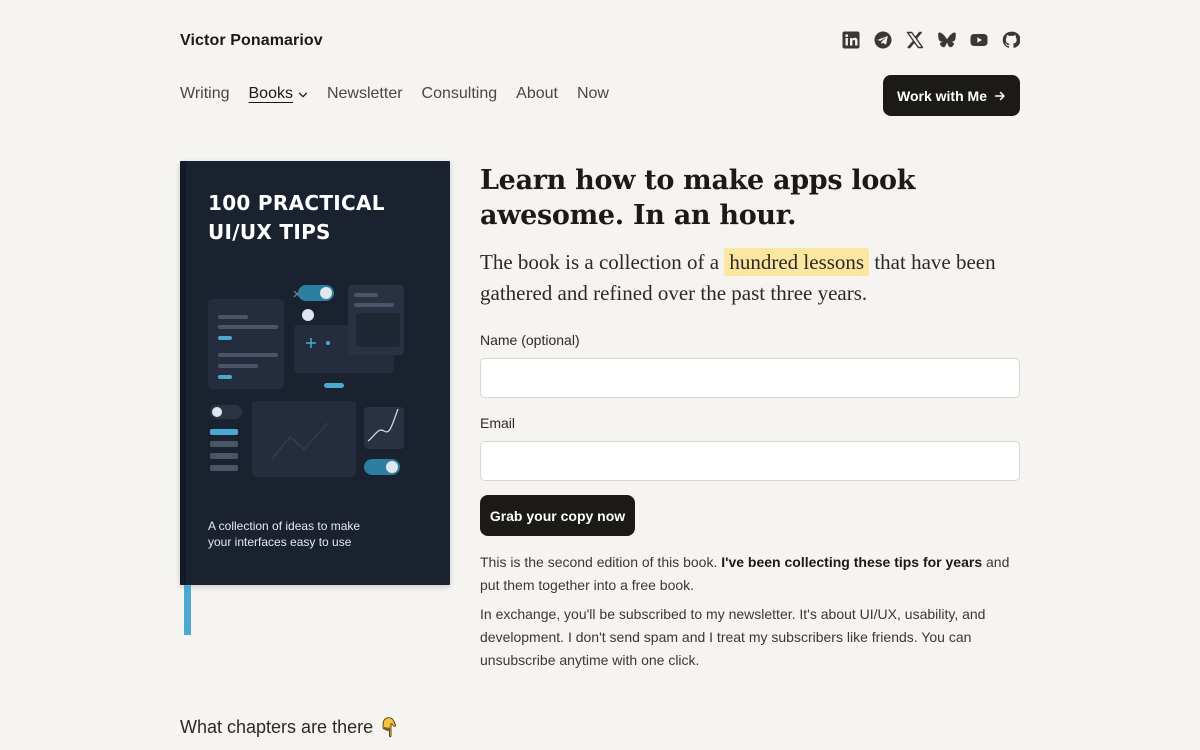 The height and width of the screenshot is (750, 1200). I want to click on book-subtitle-line: A collection of ideas to make, so click(284, 526).